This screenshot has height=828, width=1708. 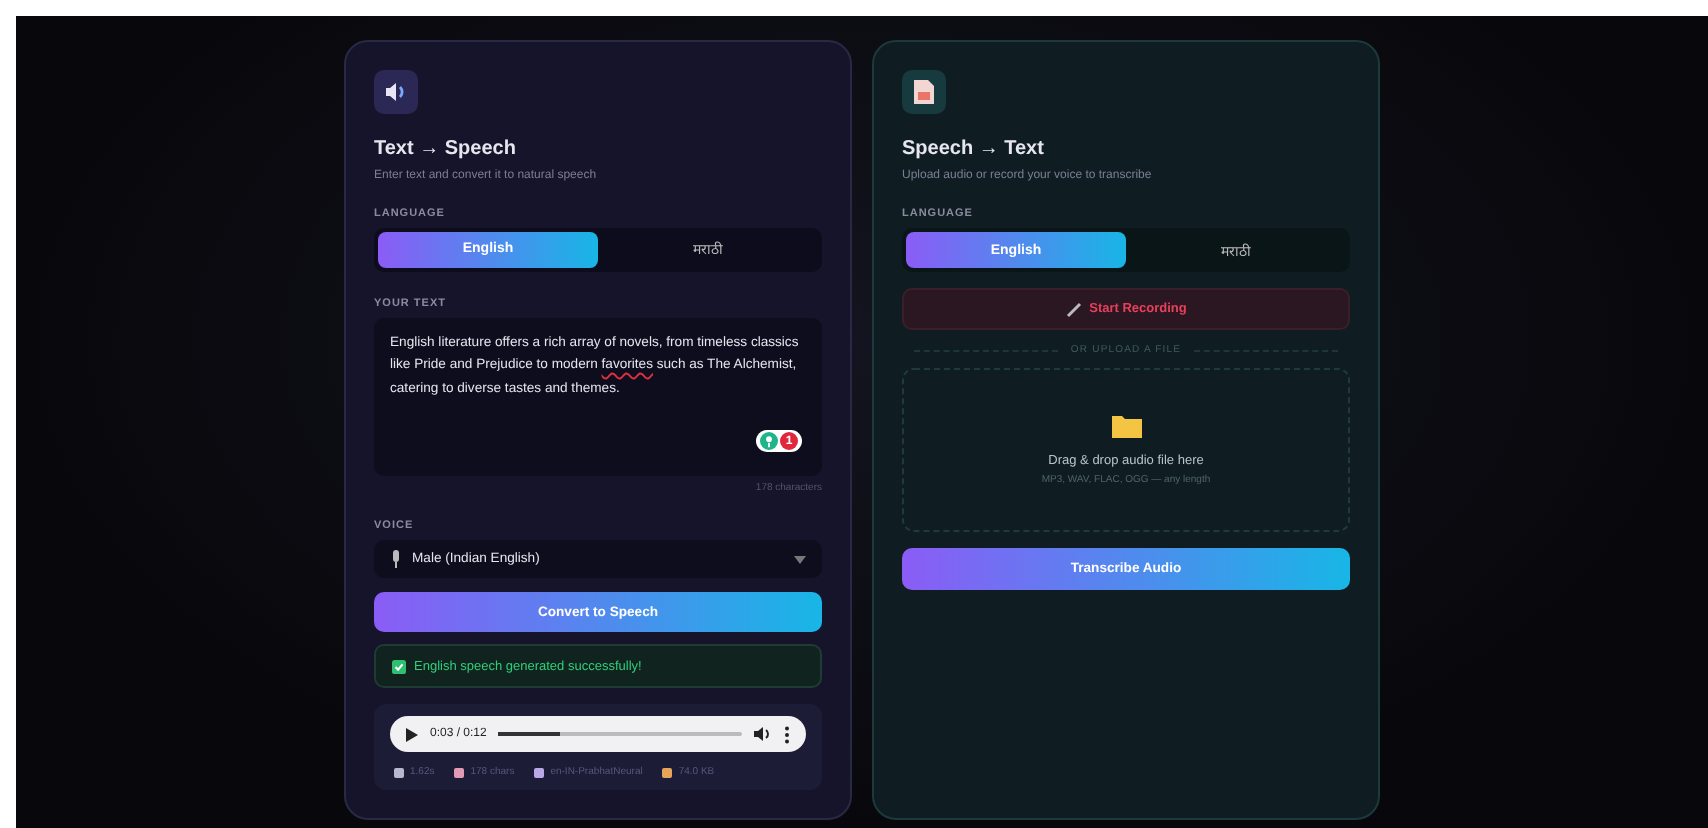 I want to click on document-icon, so click(x=924, y=92).